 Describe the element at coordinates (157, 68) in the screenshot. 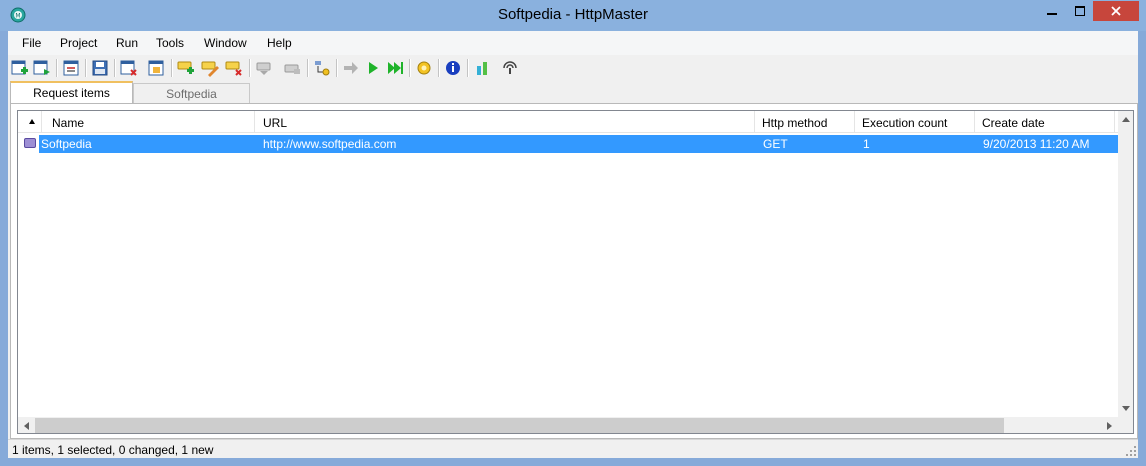

I see `environment-icon` at that location.